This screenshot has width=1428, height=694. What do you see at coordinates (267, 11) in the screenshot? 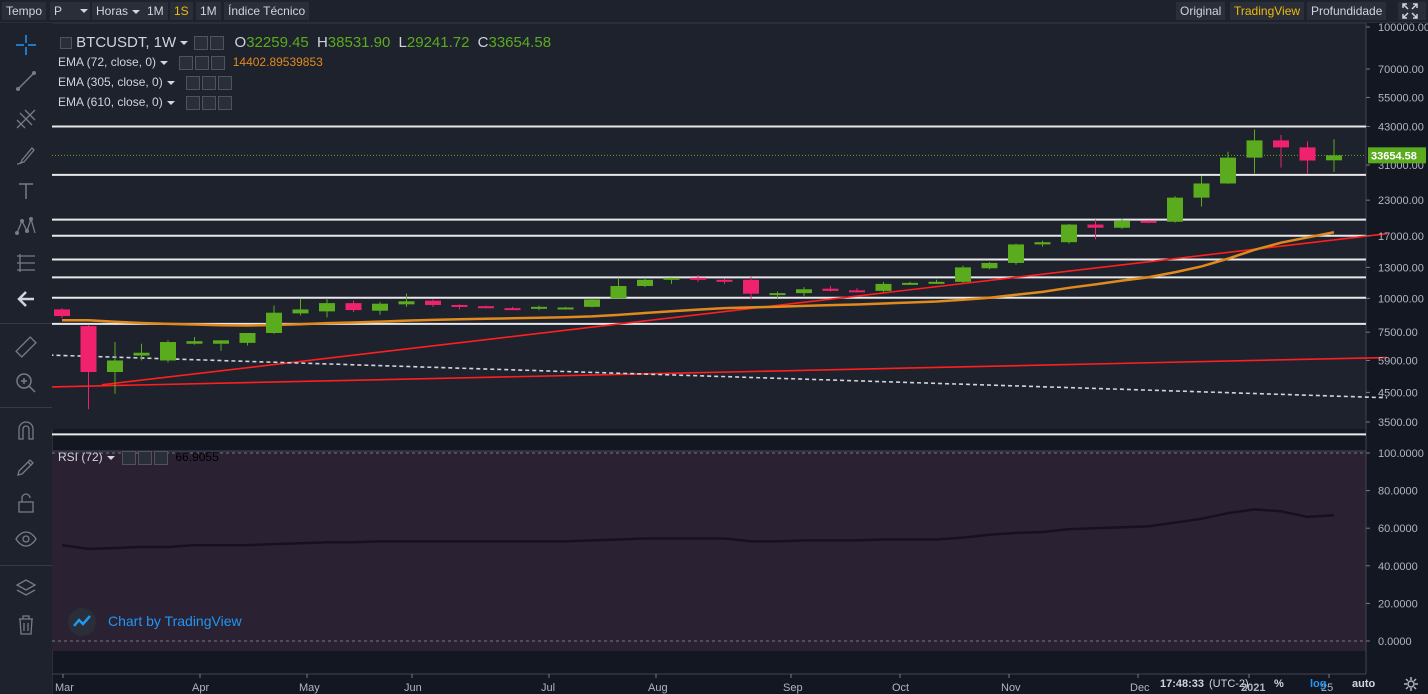
I see `technical-indicator-button: Índice Técnico` at bounding box center [267, 11].